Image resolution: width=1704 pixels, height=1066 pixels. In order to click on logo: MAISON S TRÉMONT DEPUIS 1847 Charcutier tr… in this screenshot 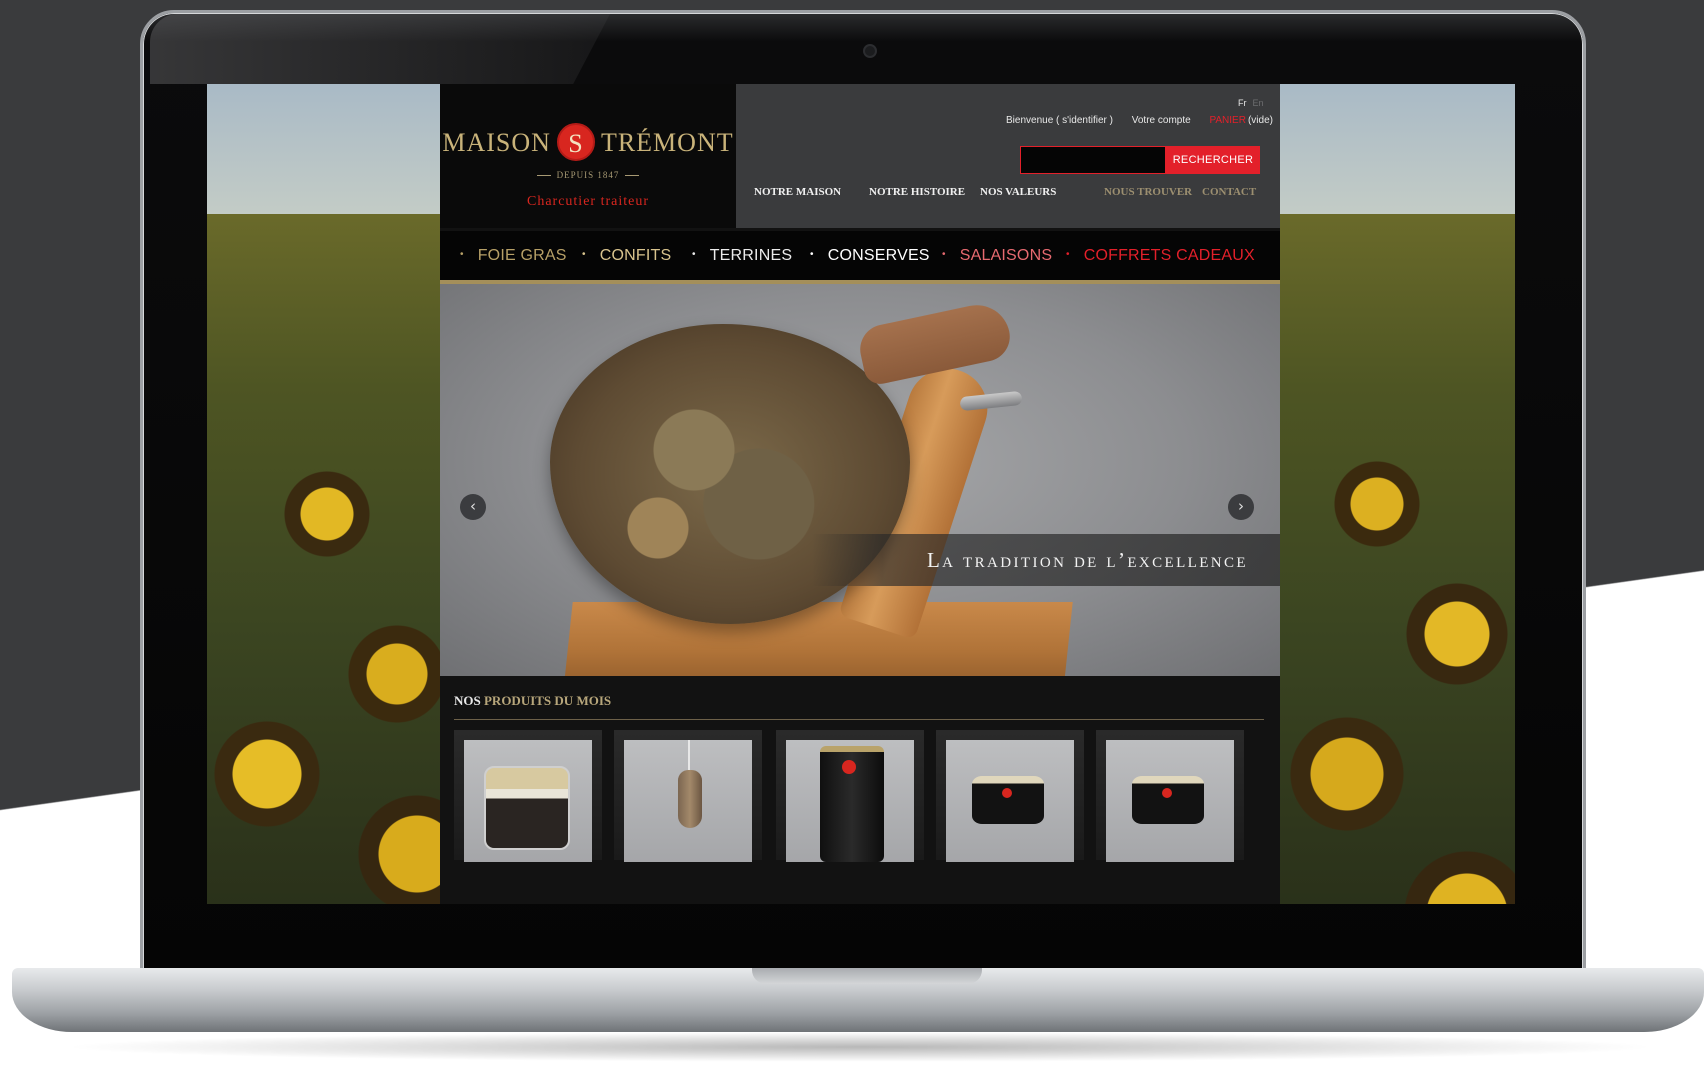, I will do `click(588, 156)`.